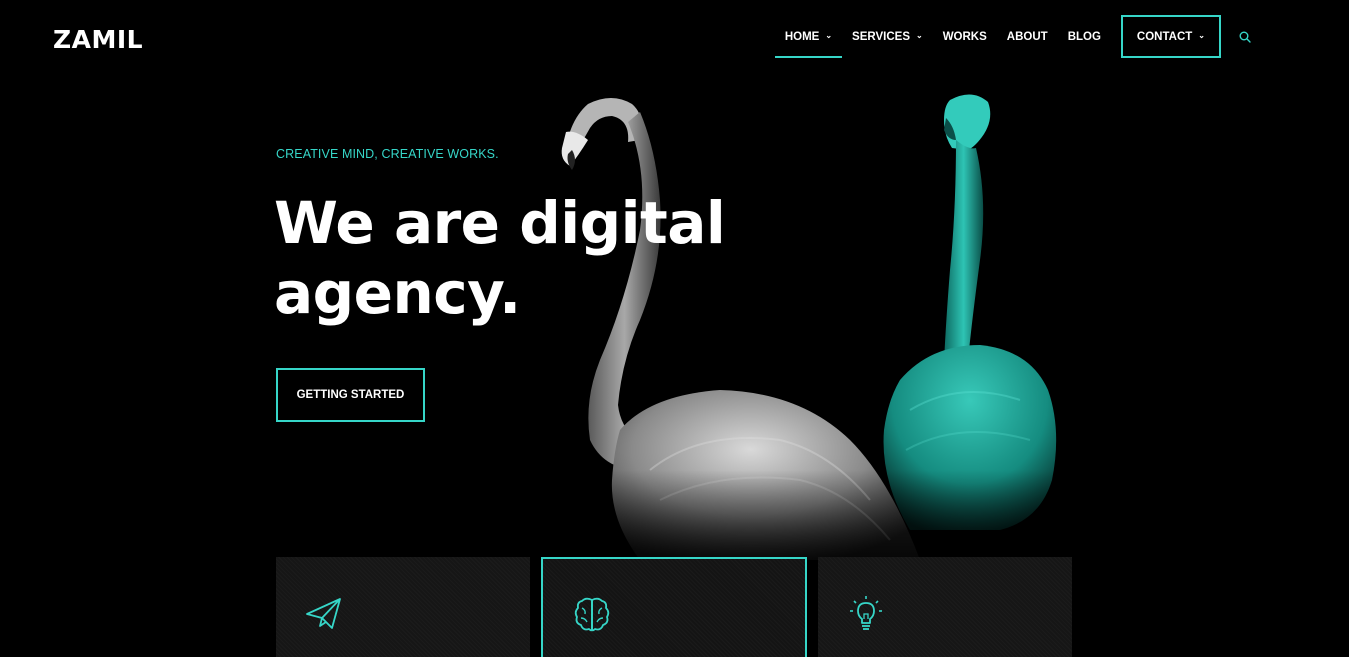 The height and width of the screenshot is (657, 1349). What do you see at coordinates (387, 154) in the screenshot?
I see `hero-eyebrow: CREATIVE MIND, CREATIVE WORKS.` at bounding box center [387, 154].